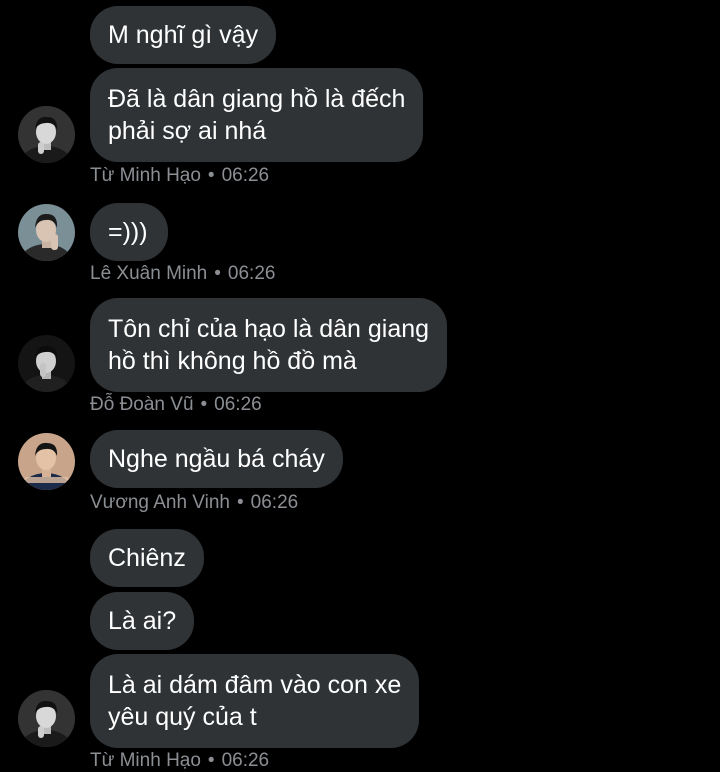 This screenshot has width=720, height=772. I want to click on message-bubble: Là ai?, so click(142, 621).